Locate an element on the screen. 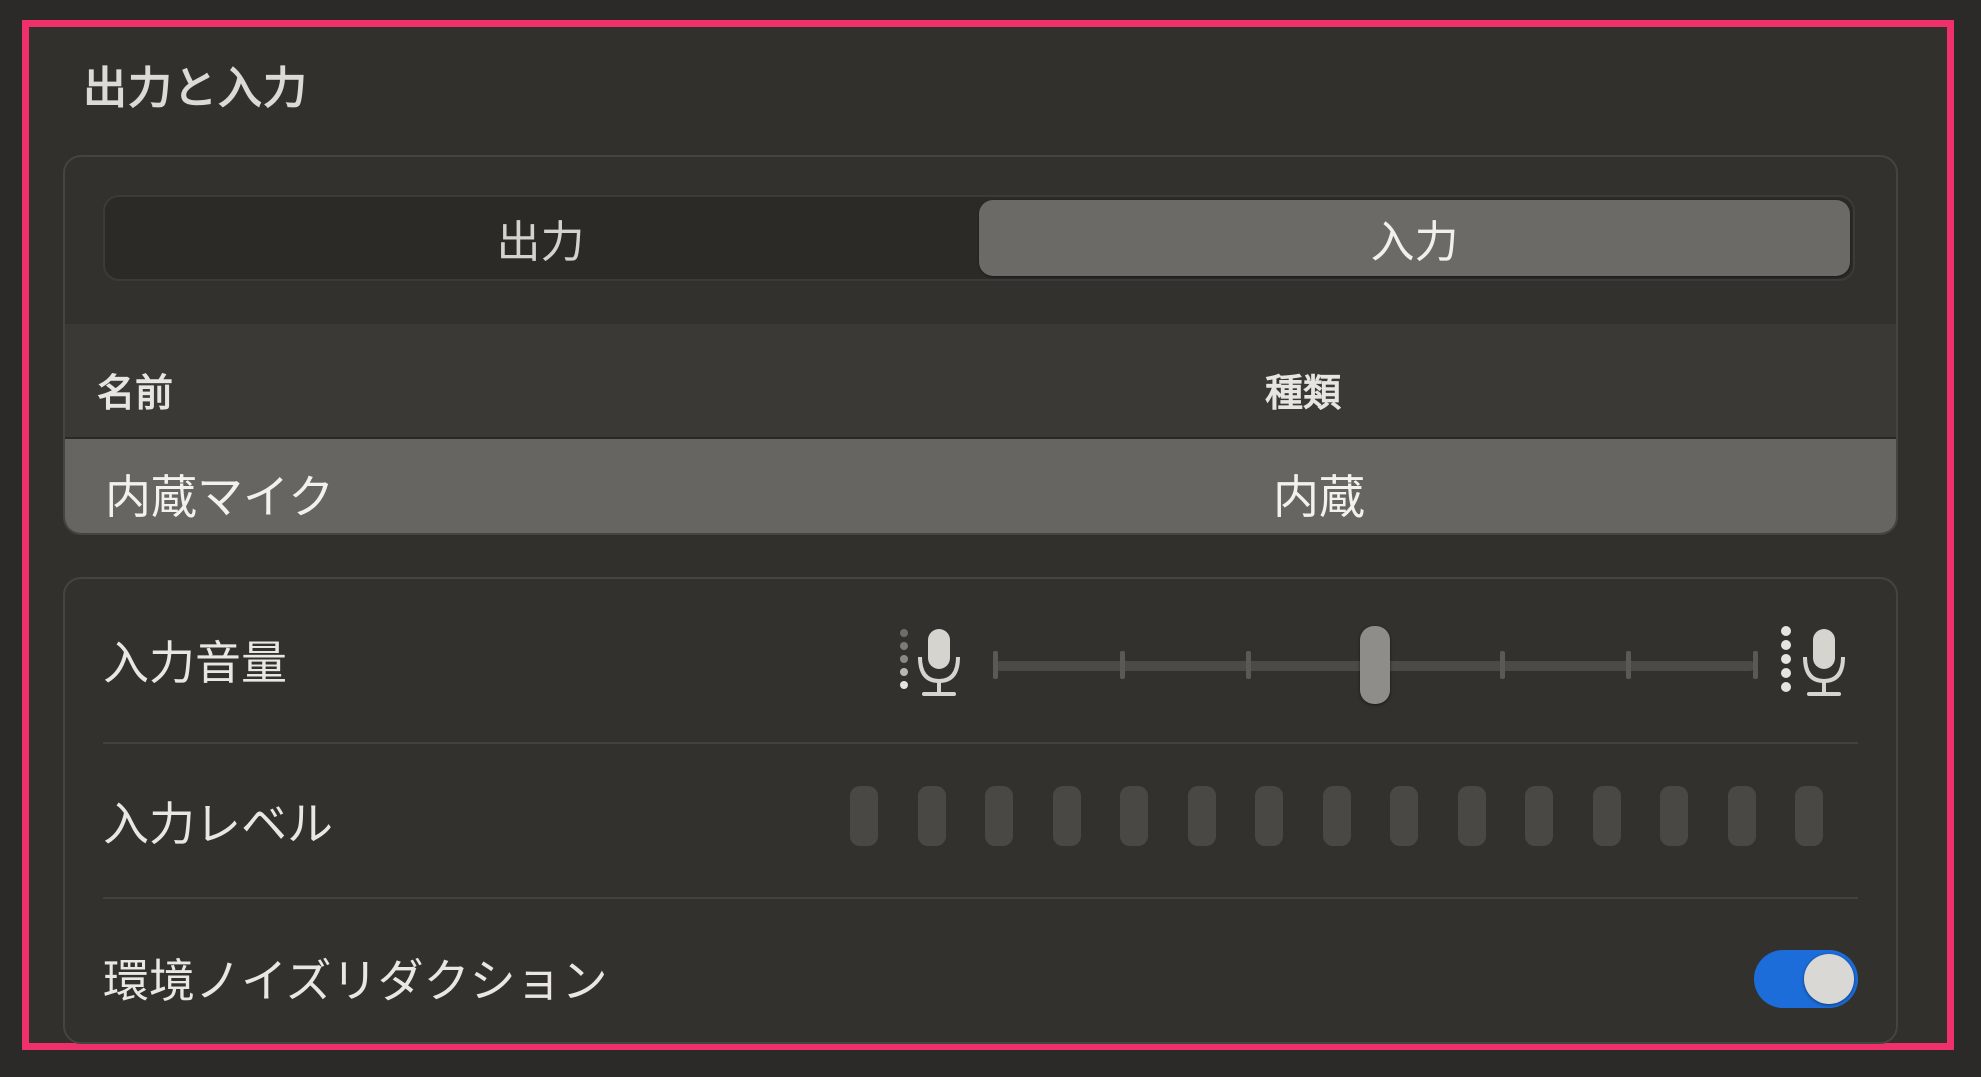 The height and width of the screenshot is (1077, 1981). microphone-low-icon is located at coordinates (930, 662).